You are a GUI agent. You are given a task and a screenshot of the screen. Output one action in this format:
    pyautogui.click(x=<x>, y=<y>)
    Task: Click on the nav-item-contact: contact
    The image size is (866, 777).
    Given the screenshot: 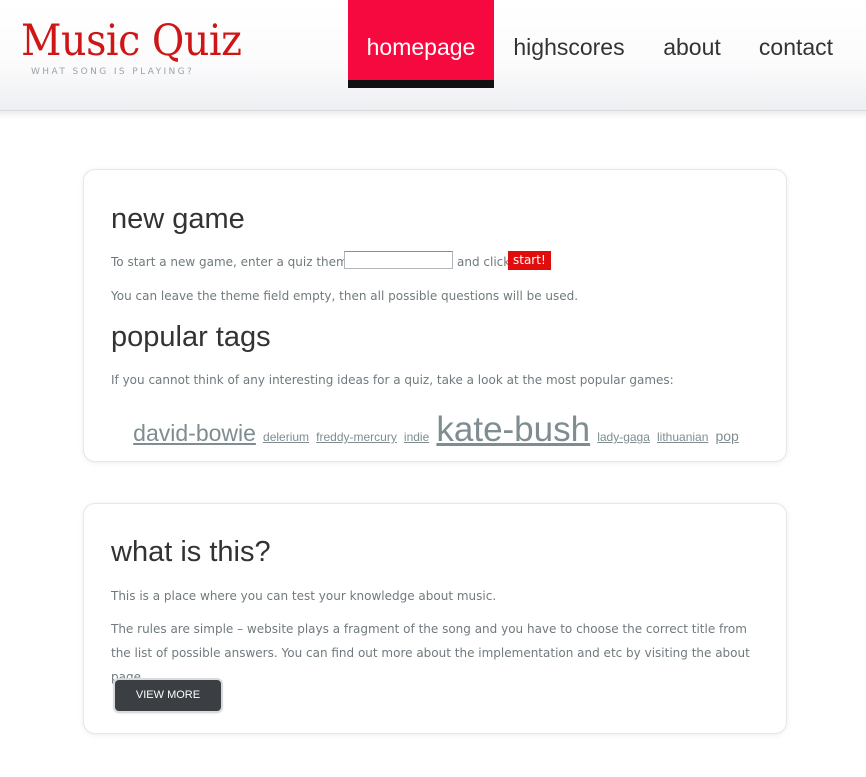 What is the action you would take?
    pyautogui.click(x=796, y=44)
    